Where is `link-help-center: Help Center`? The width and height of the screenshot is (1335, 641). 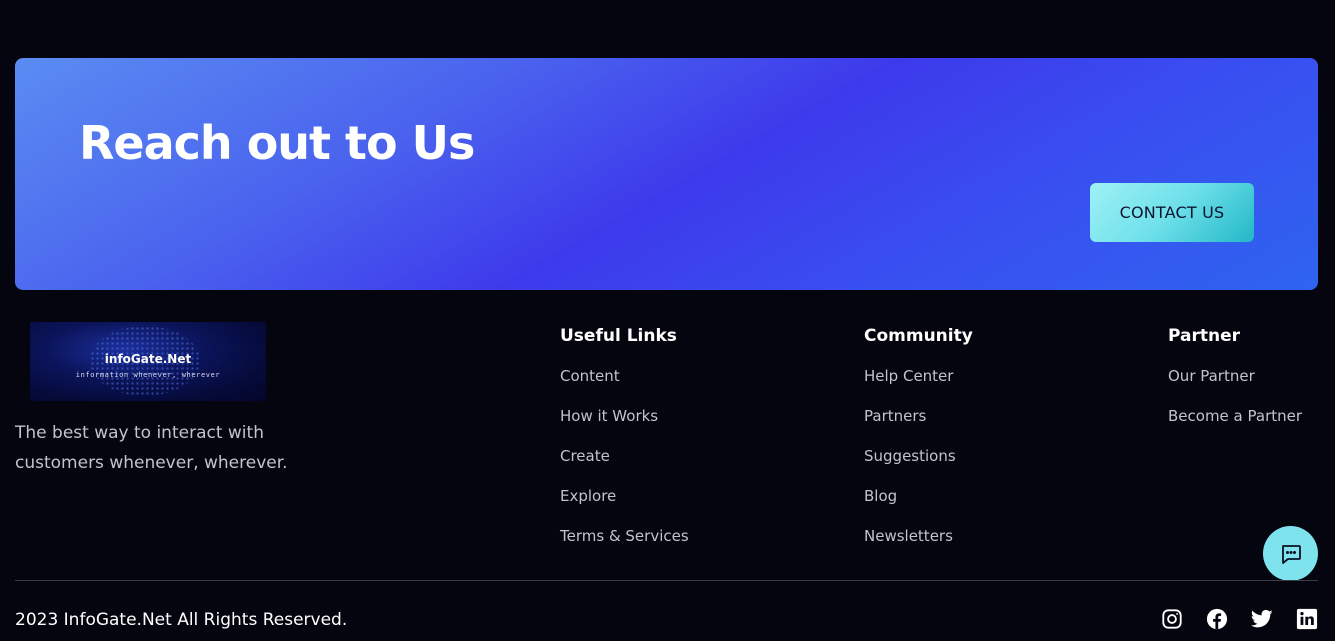 link-help-center: Help Center is located at coordinates (918, 382).